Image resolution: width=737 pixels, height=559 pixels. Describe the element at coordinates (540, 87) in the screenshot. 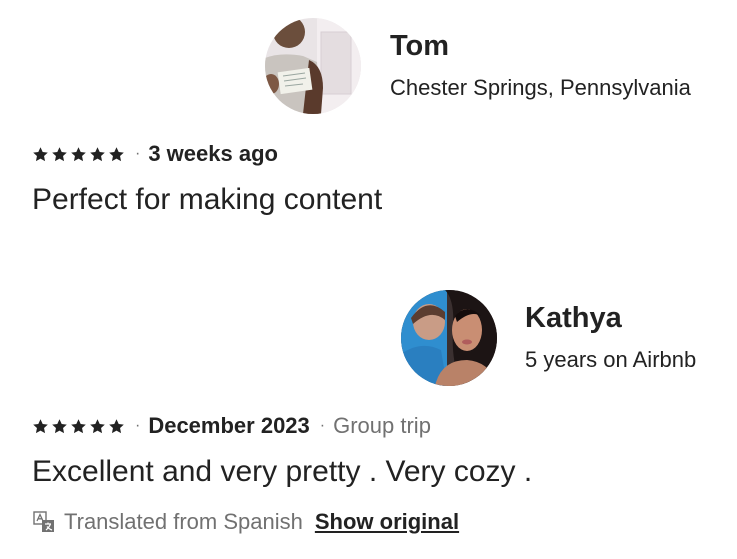

I see `reviewer-location: Chester Springs, Pennsylvania` at that location.